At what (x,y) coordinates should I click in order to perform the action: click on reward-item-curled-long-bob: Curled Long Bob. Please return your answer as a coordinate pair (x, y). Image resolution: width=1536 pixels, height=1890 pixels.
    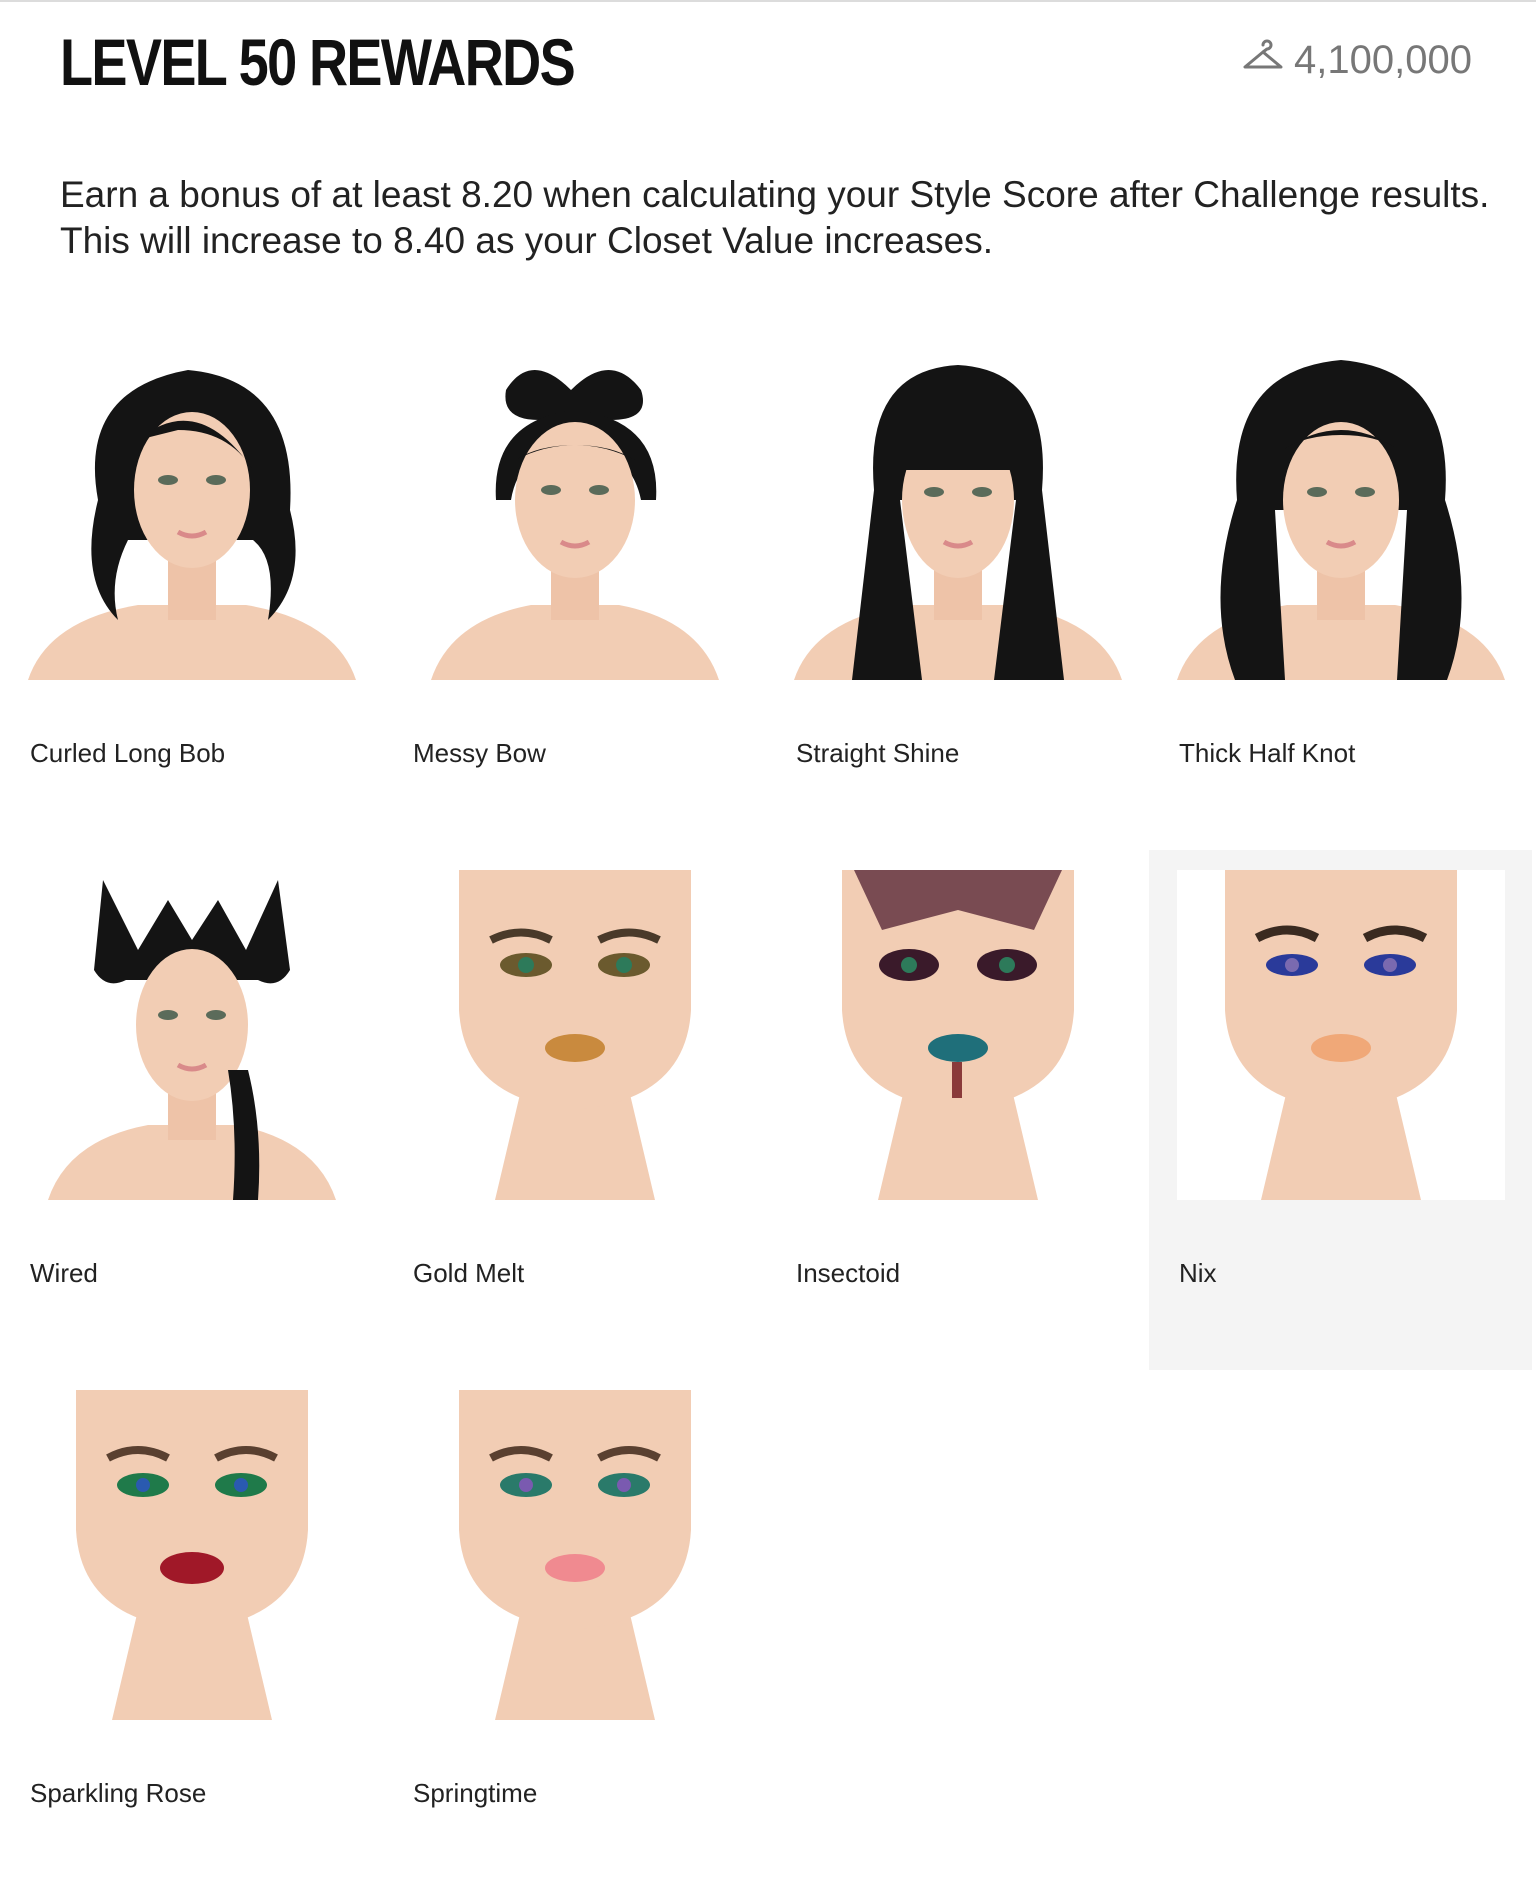
    Looking at the image, I should click on (191, 590).